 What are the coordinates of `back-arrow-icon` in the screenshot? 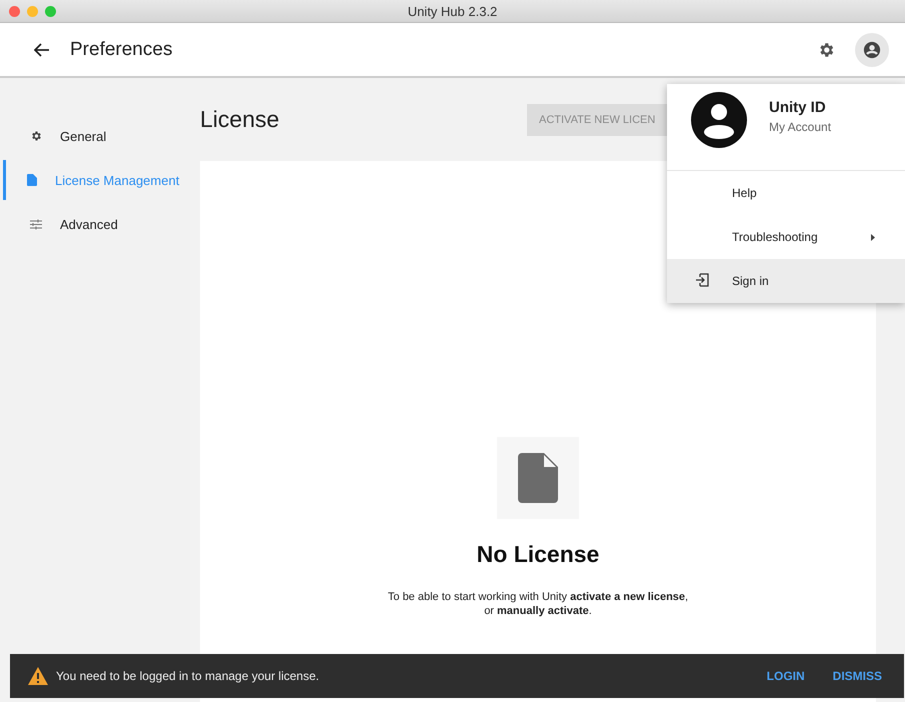 It's located at (42, 49).